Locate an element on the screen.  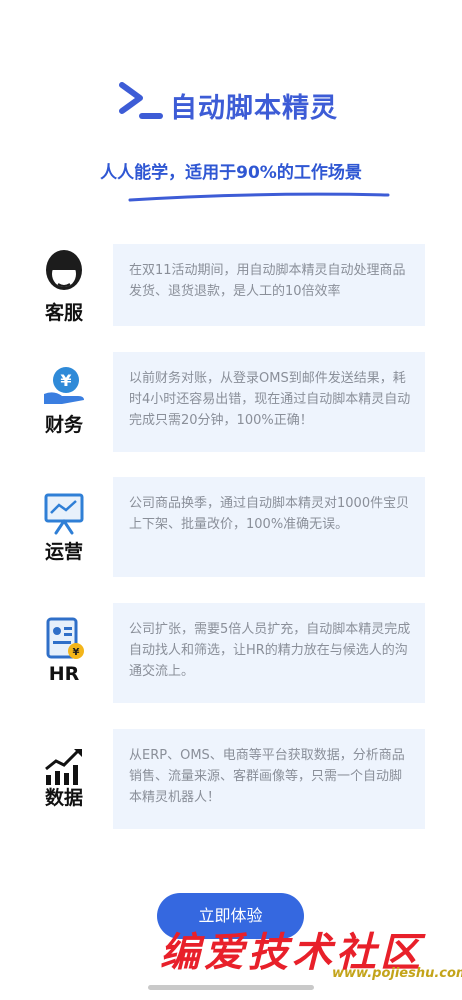
home-indicator is located at coordinates (231, 987).